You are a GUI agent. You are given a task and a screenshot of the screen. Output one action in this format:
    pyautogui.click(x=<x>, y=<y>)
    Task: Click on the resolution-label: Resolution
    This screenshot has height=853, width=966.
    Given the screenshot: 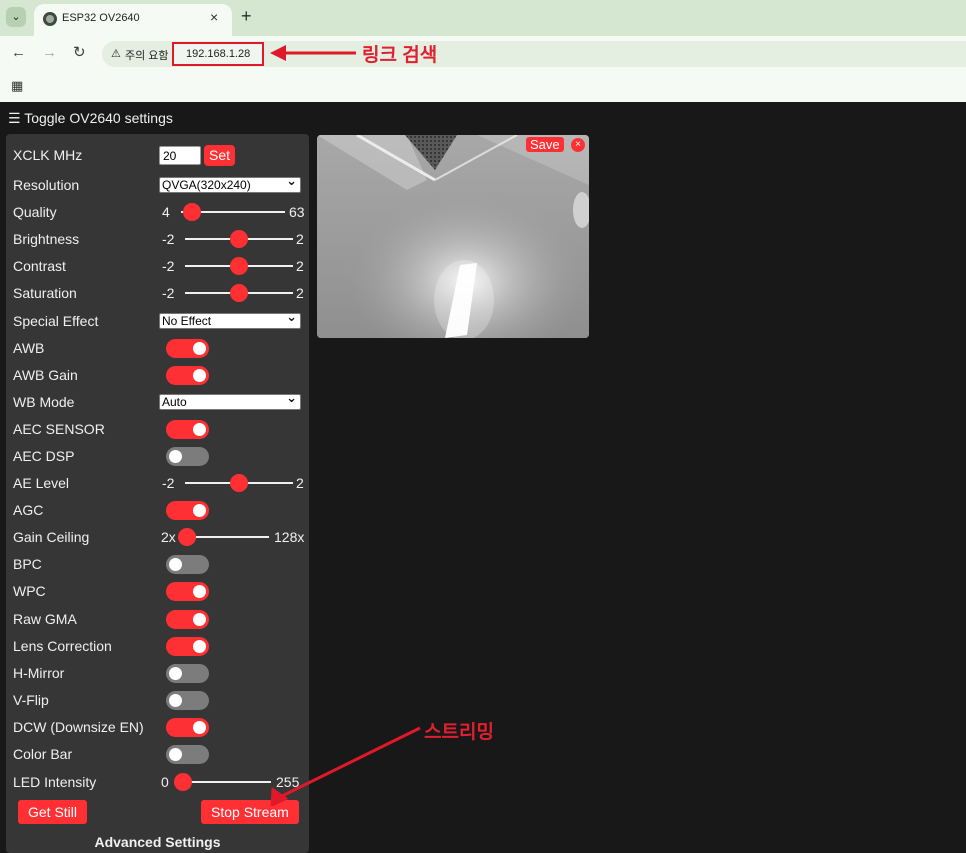 What is the action you would take?
    pyautogui.click(x=46, y=185)
    